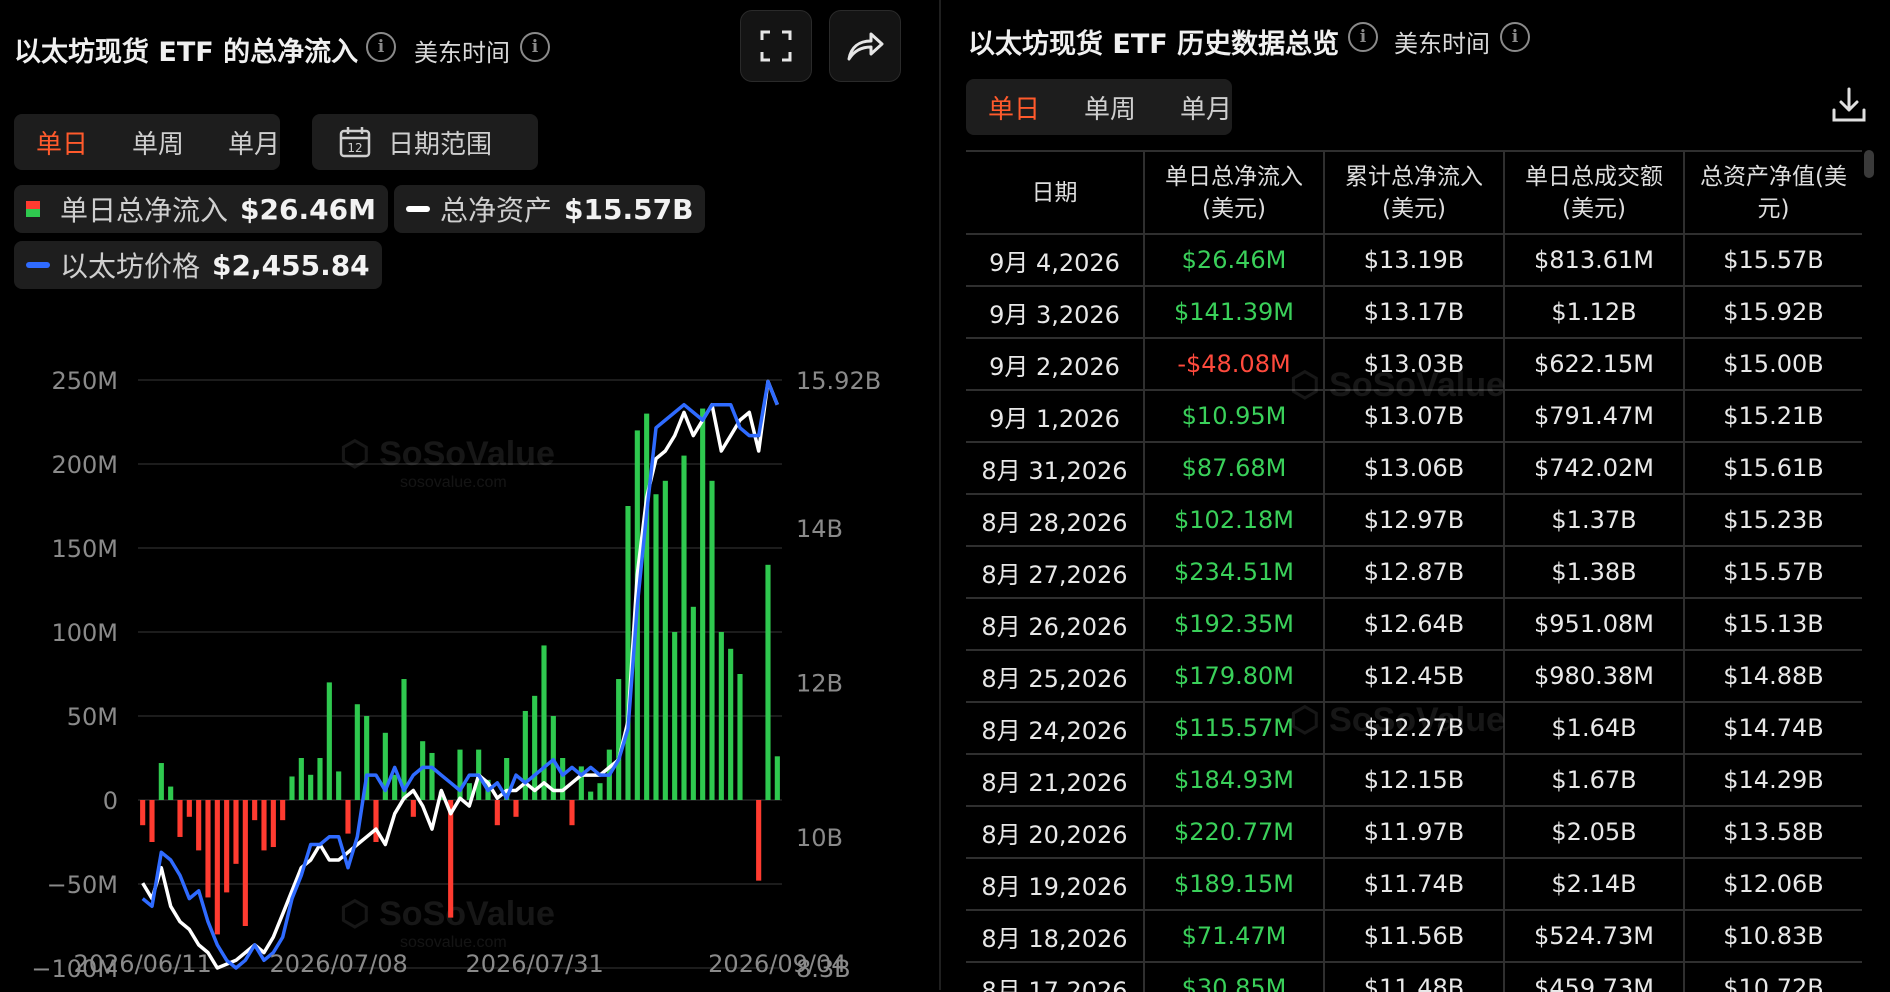  I want to click on tab-month: 单月, so click(254, 142).